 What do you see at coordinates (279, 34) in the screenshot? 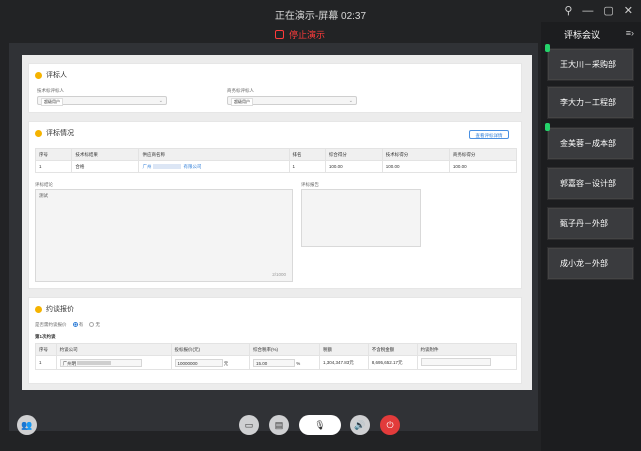
I see `stop-share-icon` at bounding box center [279, 34].